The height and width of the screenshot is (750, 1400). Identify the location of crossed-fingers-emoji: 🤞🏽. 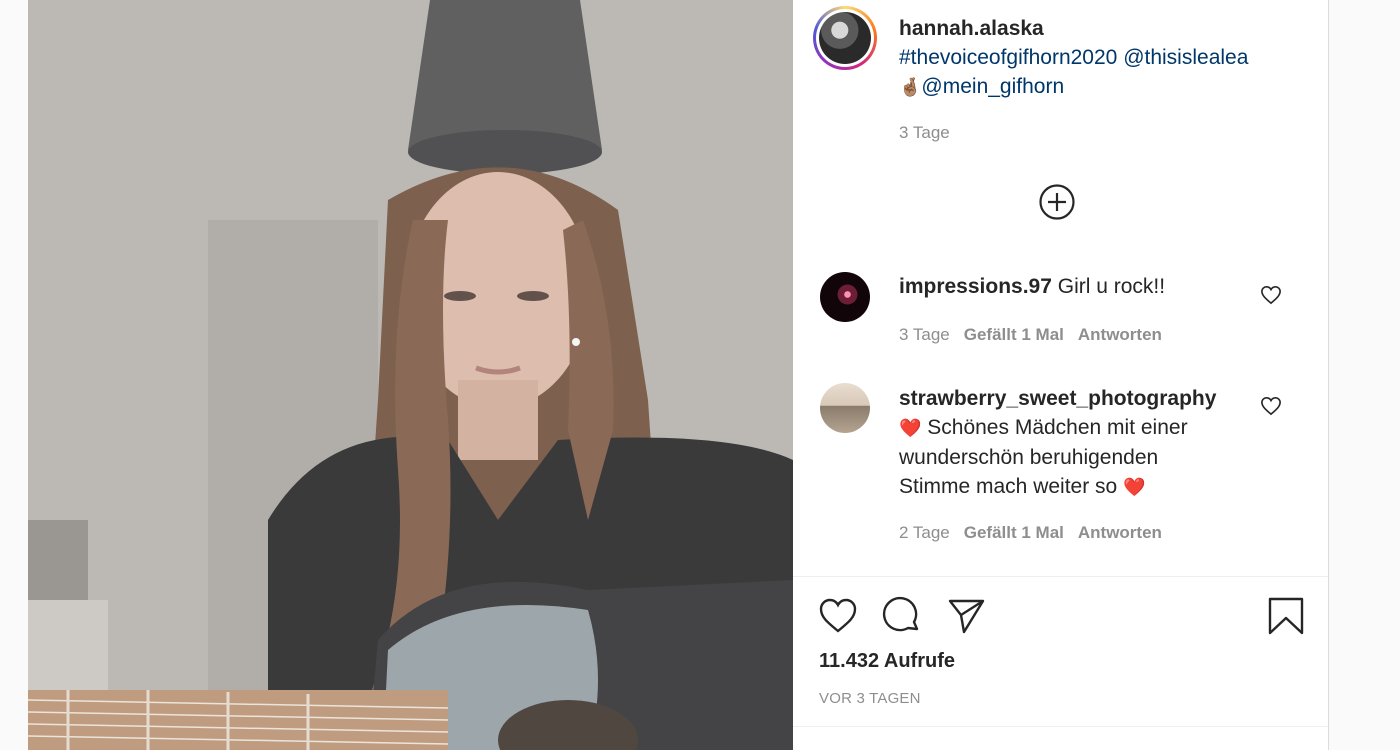
(910, 87).